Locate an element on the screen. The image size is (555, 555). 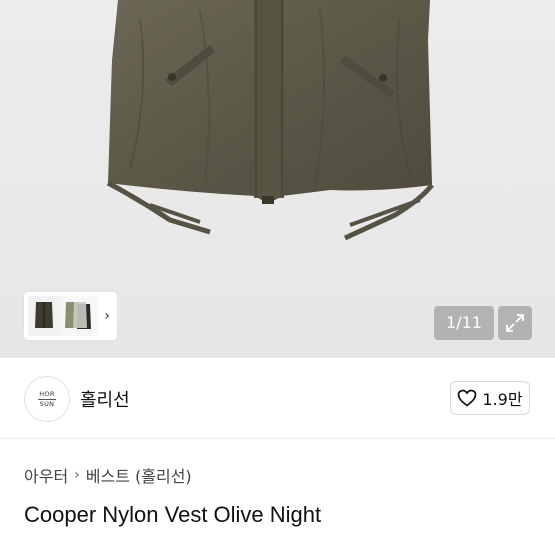
shop-logo: HOR SUN is located at coordinates (47, 399).